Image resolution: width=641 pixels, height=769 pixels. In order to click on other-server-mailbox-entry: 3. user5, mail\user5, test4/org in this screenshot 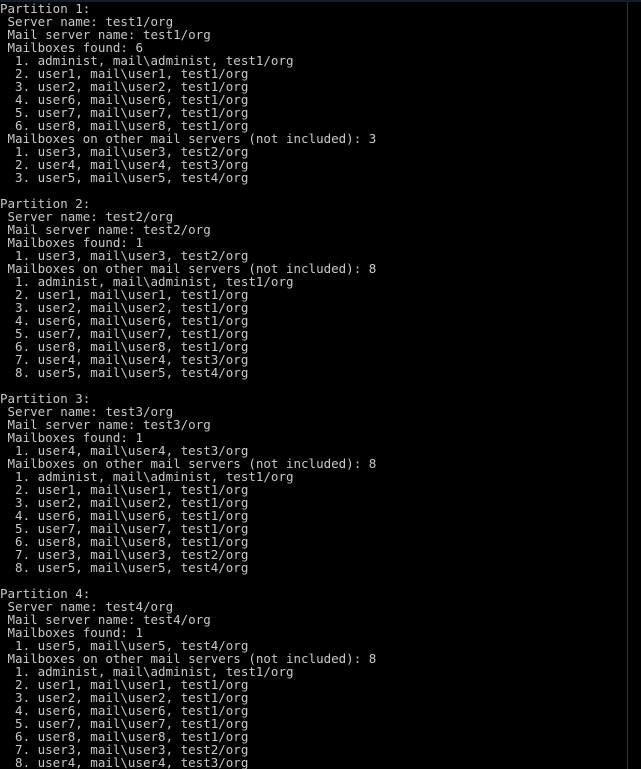, I will do `click(124, 177)`.